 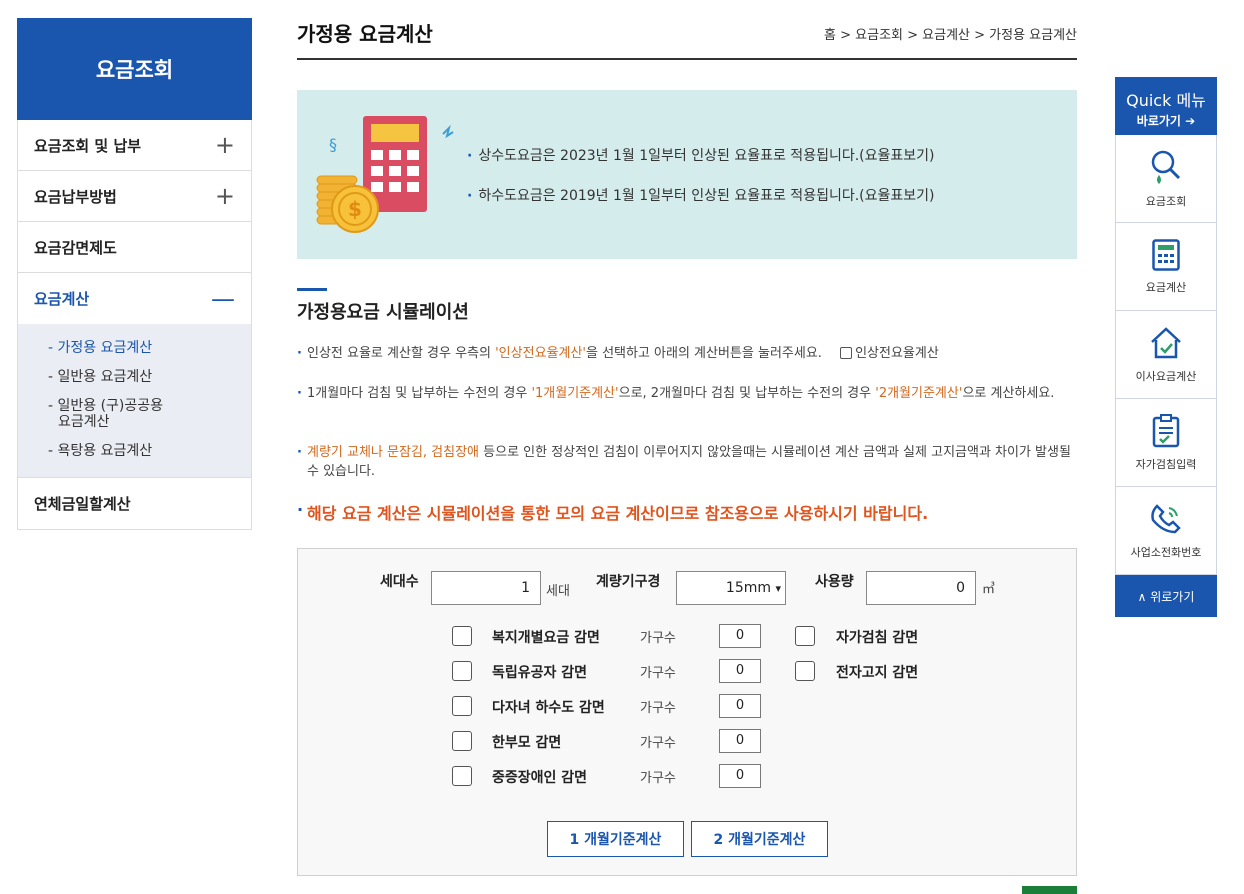 What do you see at coordinates (134, 503) in the screenshot?
I see `sidebar-item-late-fee: 연체금일할계산` at bounding box center [134, 503].